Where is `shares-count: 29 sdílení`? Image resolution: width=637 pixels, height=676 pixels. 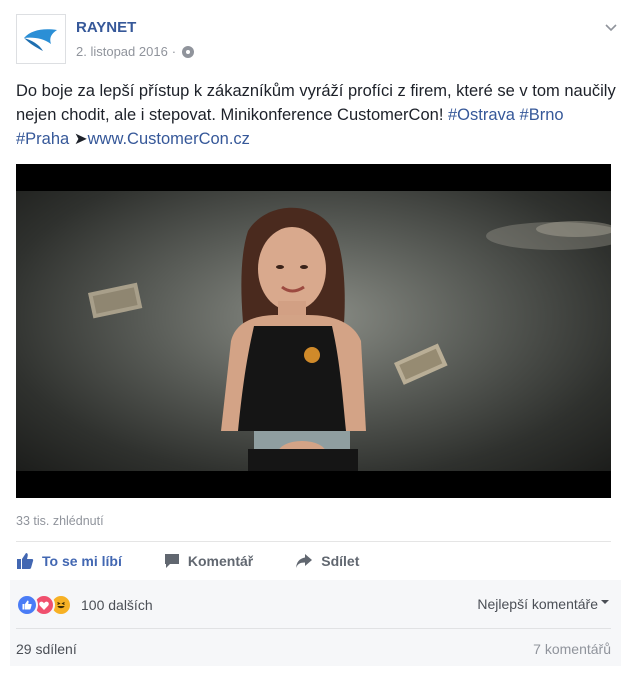
shares-count: 29 sdílení is located at coordinates (46, 649).